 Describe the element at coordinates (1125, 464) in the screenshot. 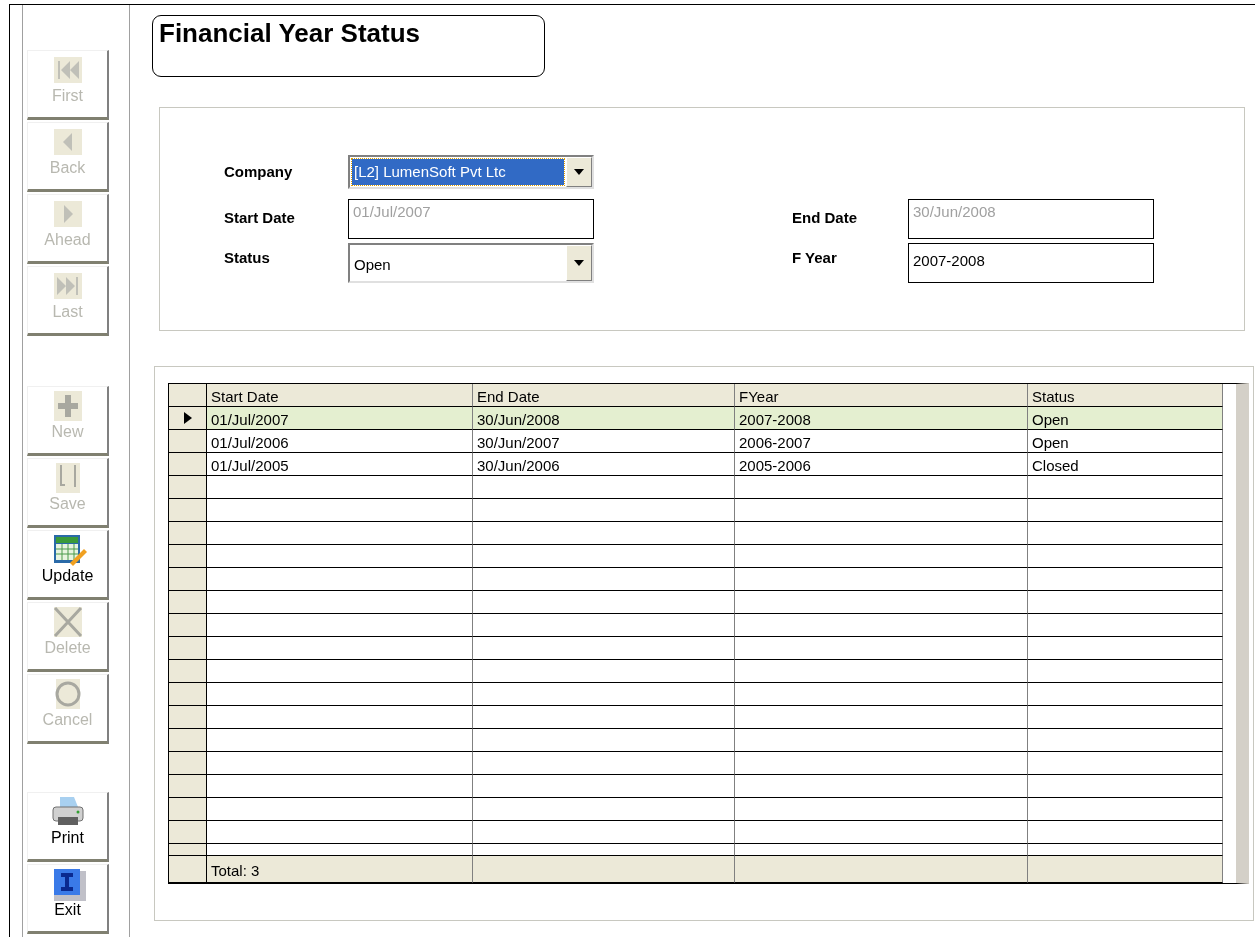

I see `table-cell: Closed` at that location.